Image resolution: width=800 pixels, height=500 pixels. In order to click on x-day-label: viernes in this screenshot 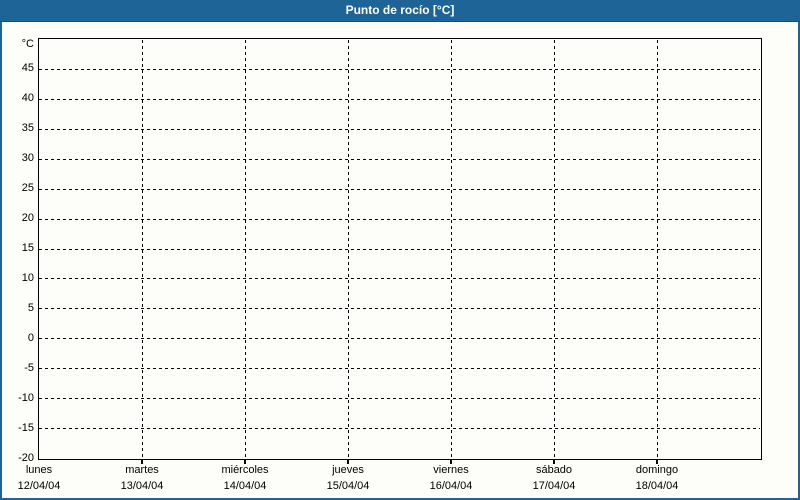, I will do `click(451, 470)`.